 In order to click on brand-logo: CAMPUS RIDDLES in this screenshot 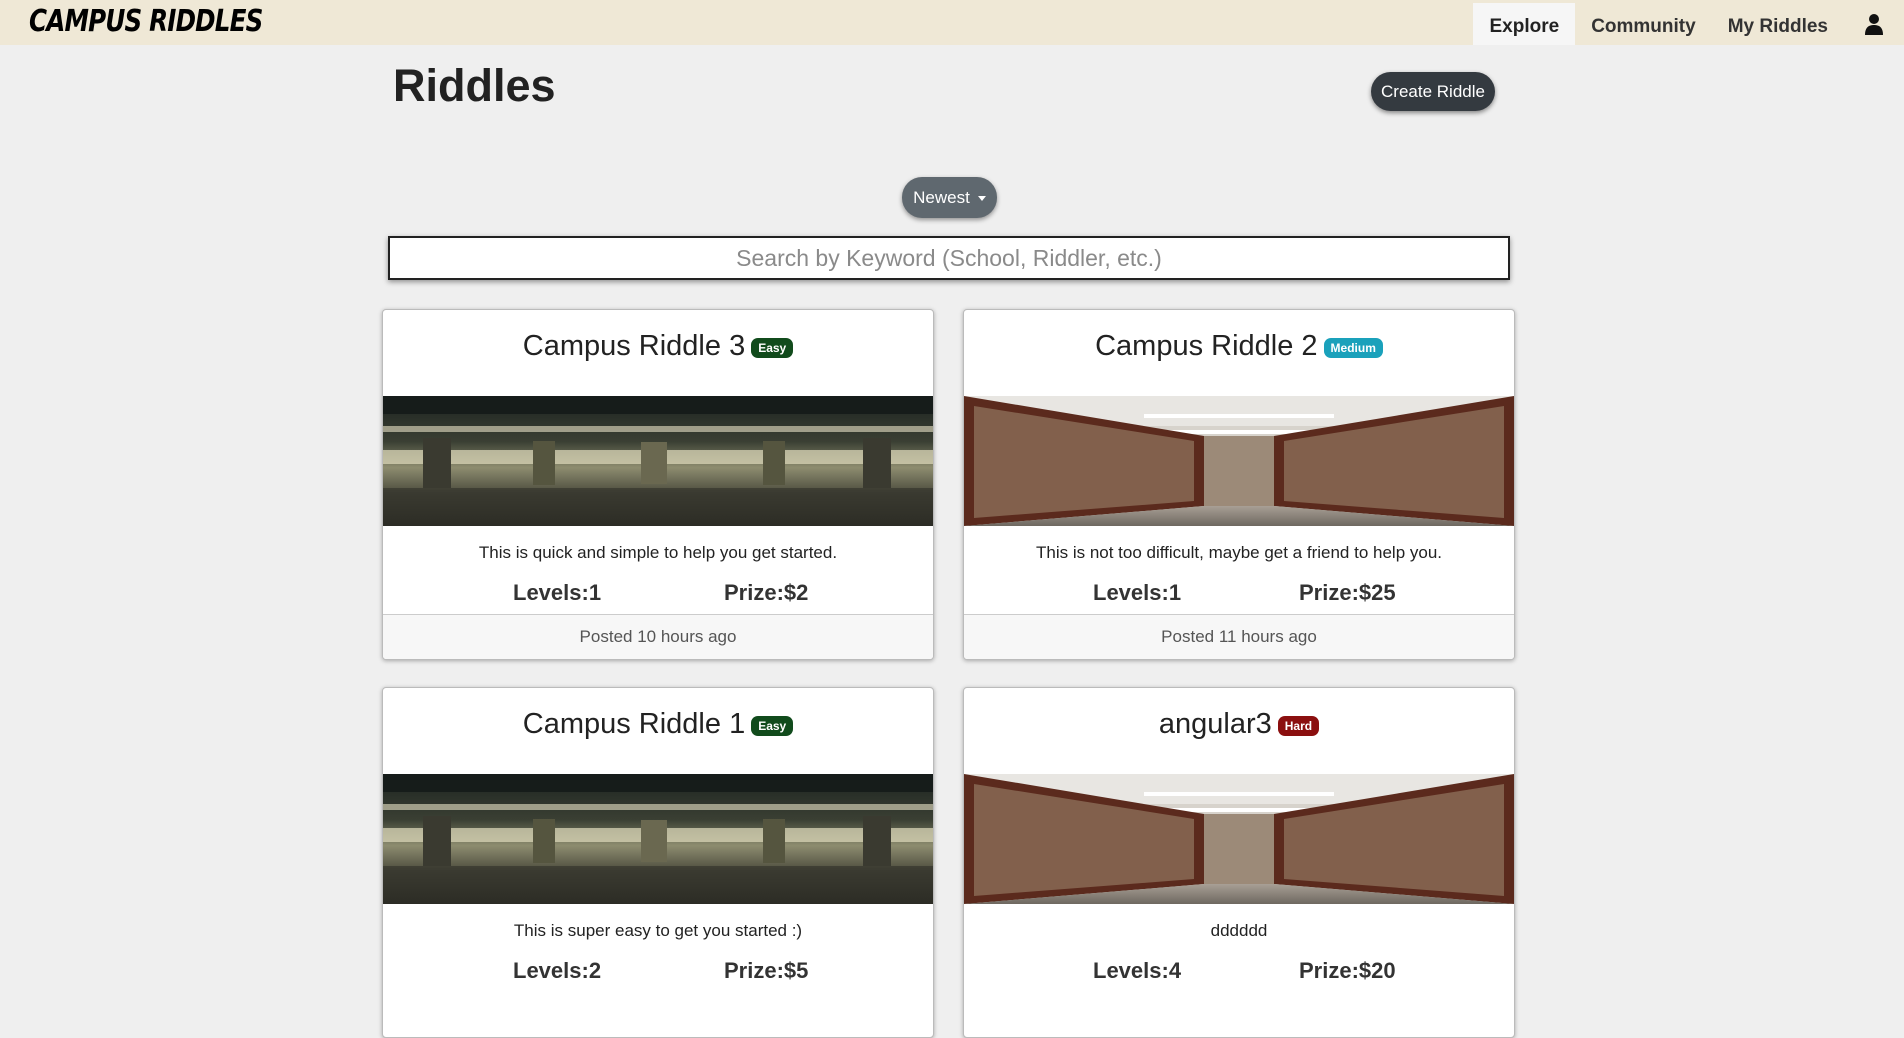, I will do `click(146, 21)`.